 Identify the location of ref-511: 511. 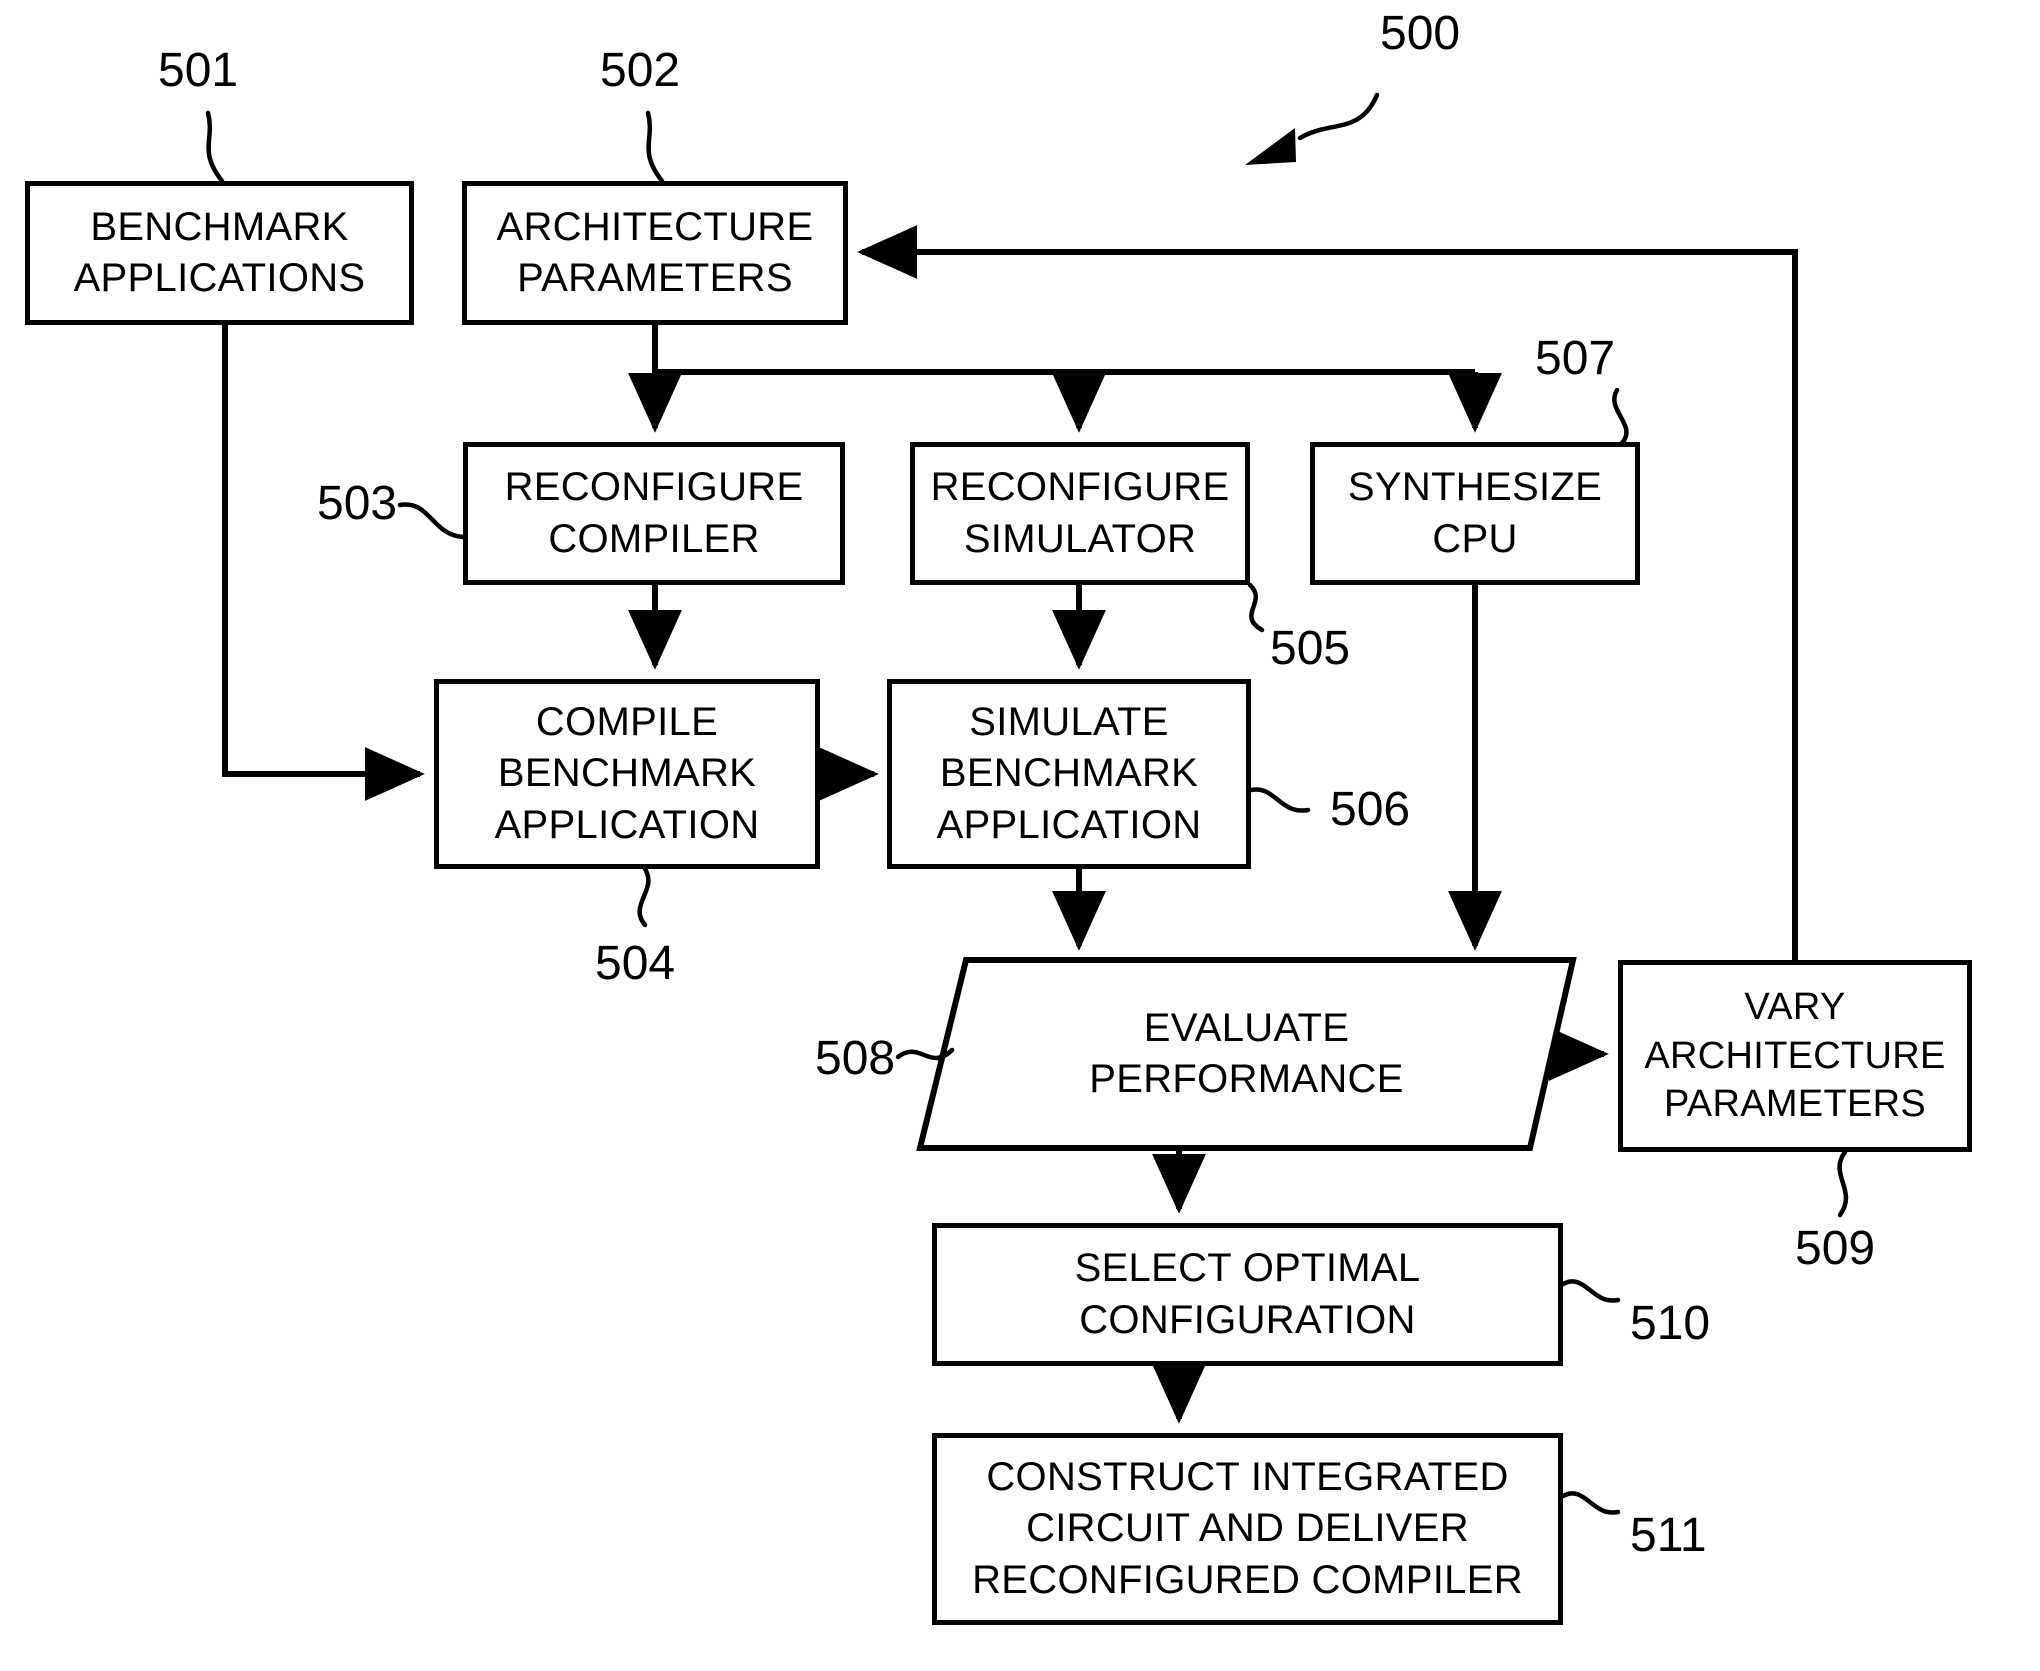
(1668, 1535).